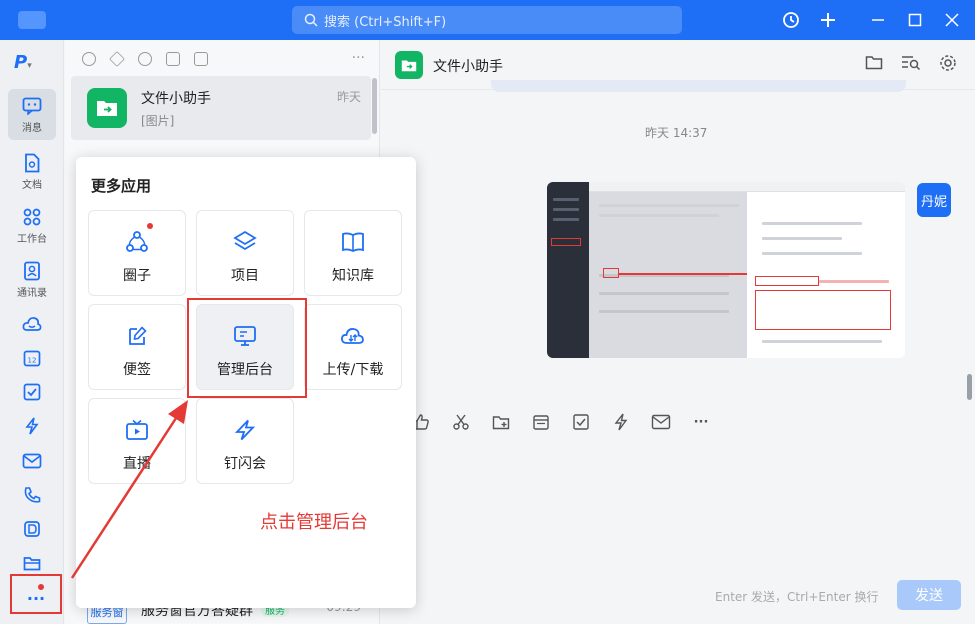 This screenshot has width=975, height=624. Describe the element at coordinates (222, 59) in the screenshot. I see `conversation-filter-bar` at that location.